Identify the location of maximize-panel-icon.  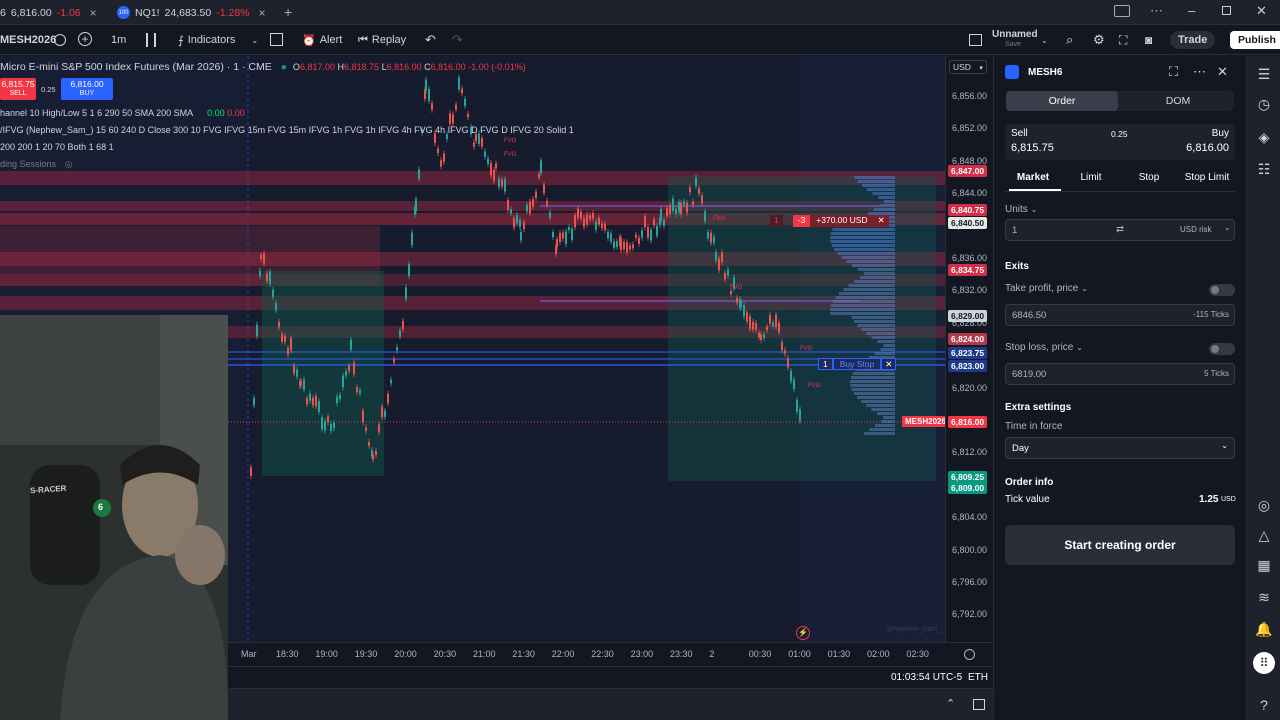
(979, 704).